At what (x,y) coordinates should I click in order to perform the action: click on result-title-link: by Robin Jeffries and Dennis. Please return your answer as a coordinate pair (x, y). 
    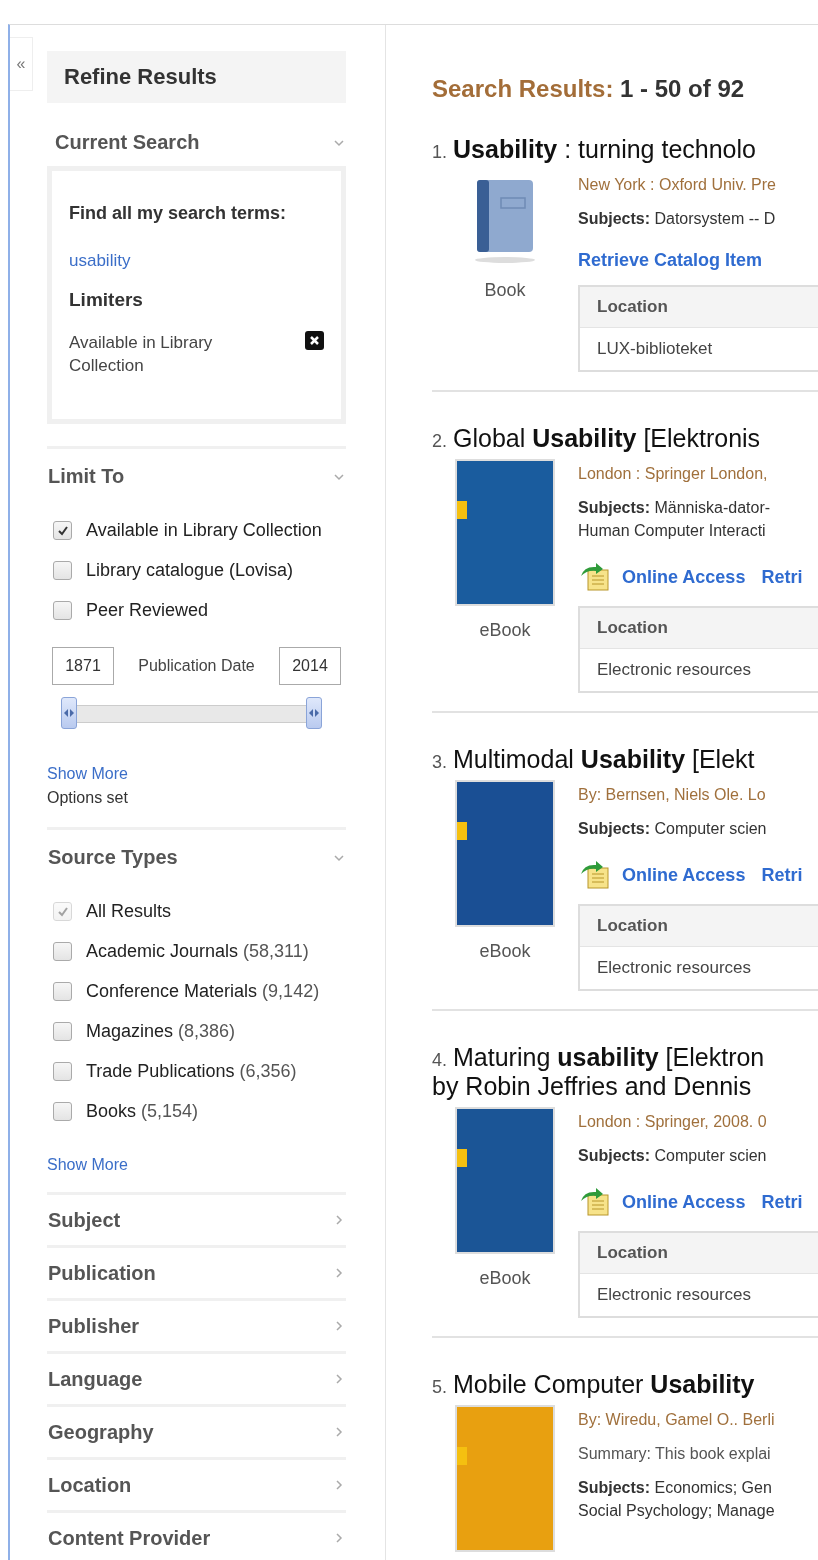
    Looking at the image, I should click on (625, 1086).